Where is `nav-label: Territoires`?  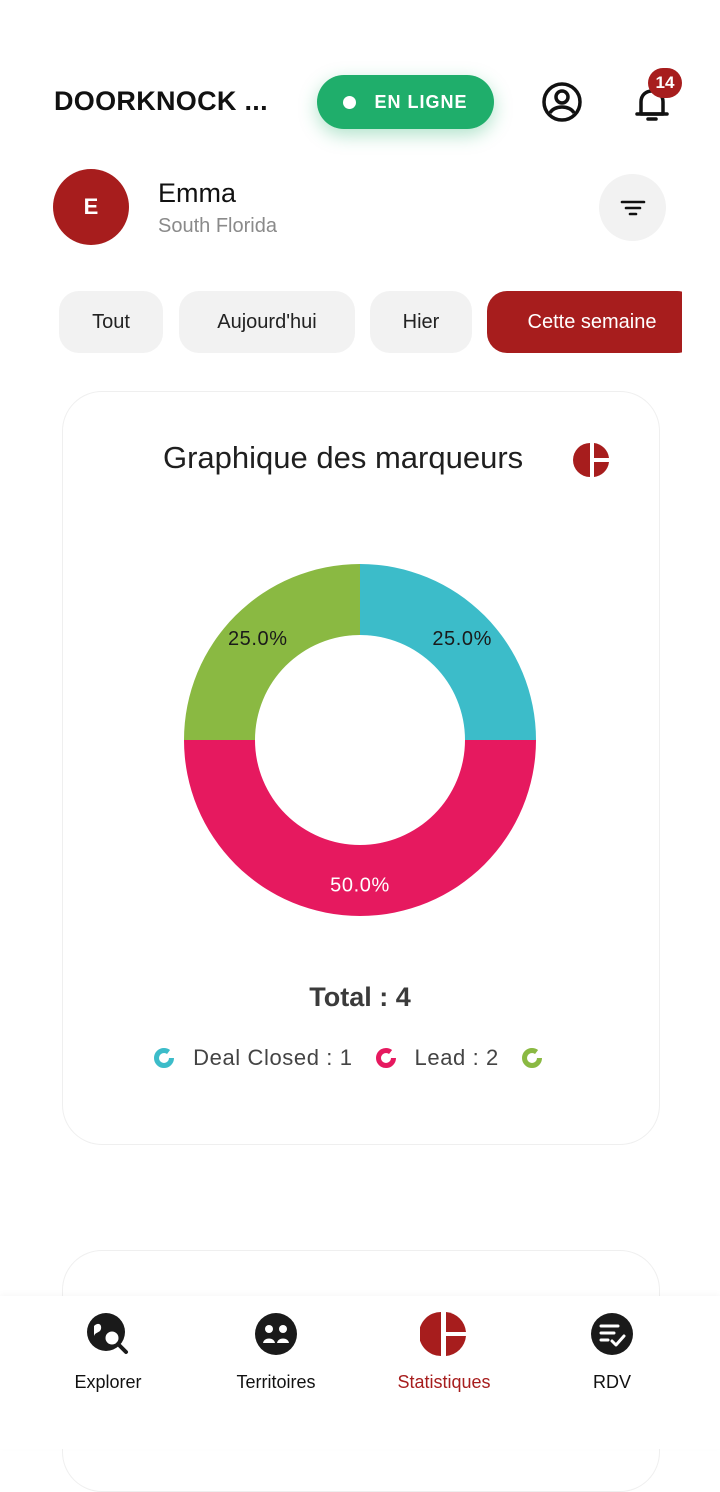 nav-label: Territoires is located at coordinates (276, 1382).